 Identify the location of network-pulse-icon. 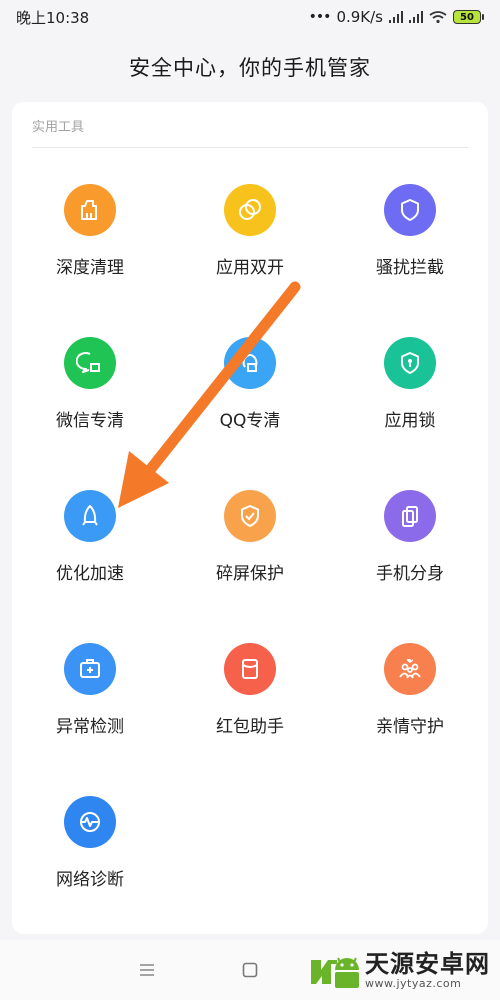
(90, 822).